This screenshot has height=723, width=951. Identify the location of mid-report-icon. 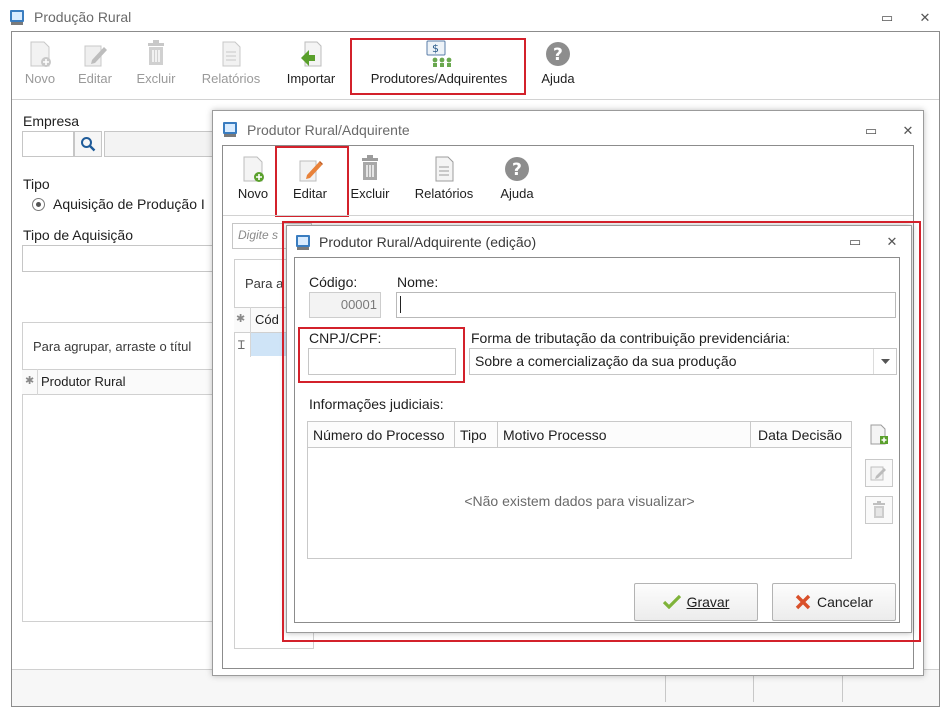
(444, 169).